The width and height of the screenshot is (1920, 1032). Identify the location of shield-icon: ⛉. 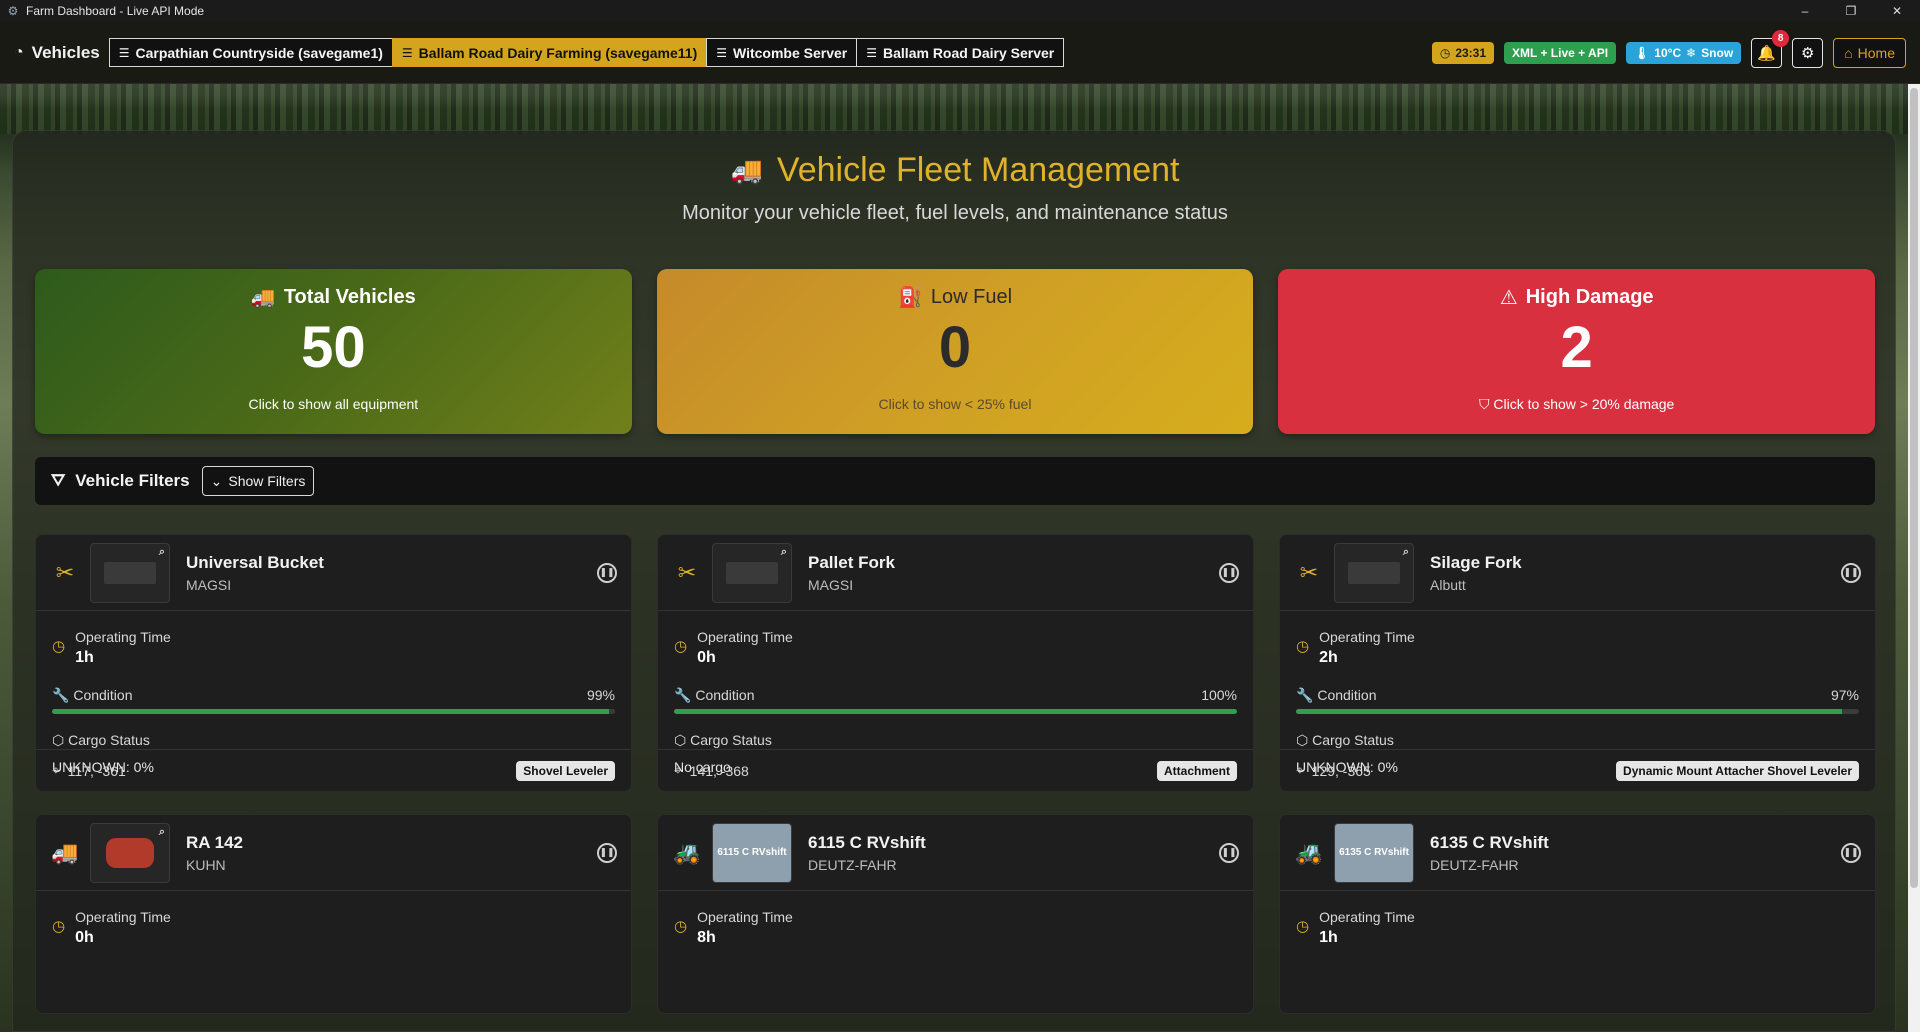
(1484, 404).